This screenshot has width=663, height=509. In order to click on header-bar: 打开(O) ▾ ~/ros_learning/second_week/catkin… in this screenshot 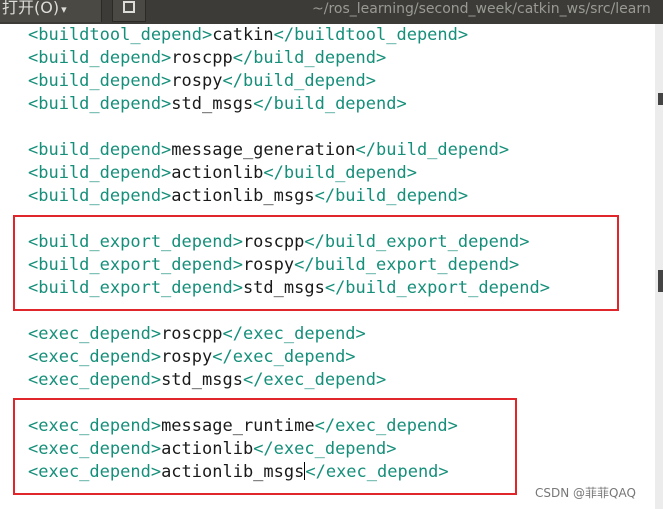, I will do `click(331, 12)`.